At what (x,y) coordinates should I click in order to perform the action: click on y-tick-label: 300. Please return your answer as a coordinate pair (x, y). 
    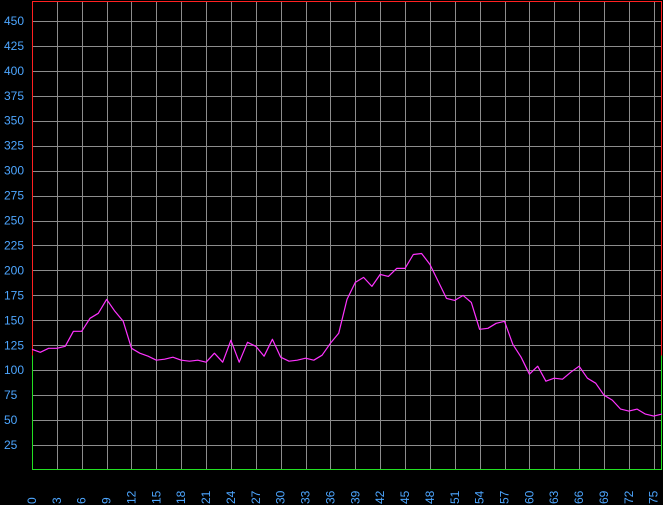
    Looking at the image, I should click on (14, 171).